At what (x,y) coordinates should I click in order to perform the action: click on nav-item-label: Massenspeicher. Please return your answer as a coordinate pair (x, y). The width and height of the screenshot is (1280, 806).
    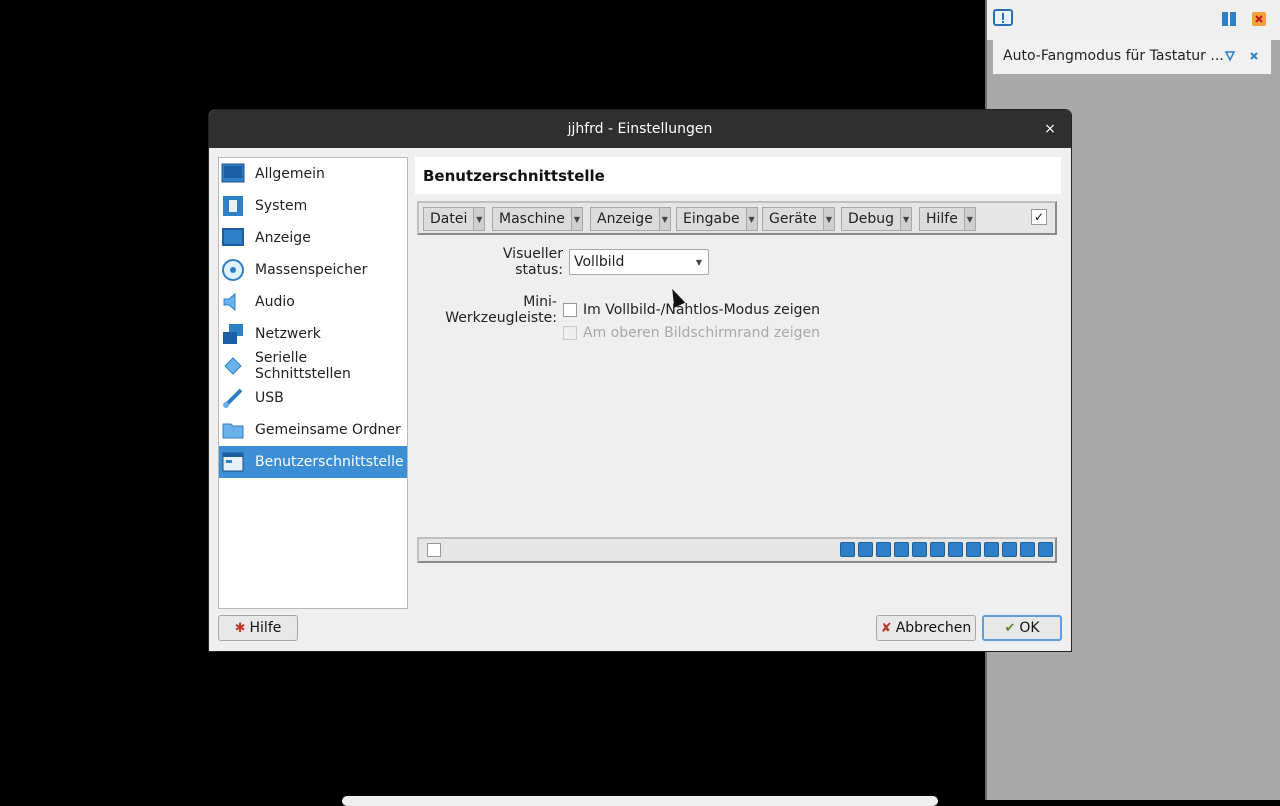
    Looking at the image, I should click on (311, 270).